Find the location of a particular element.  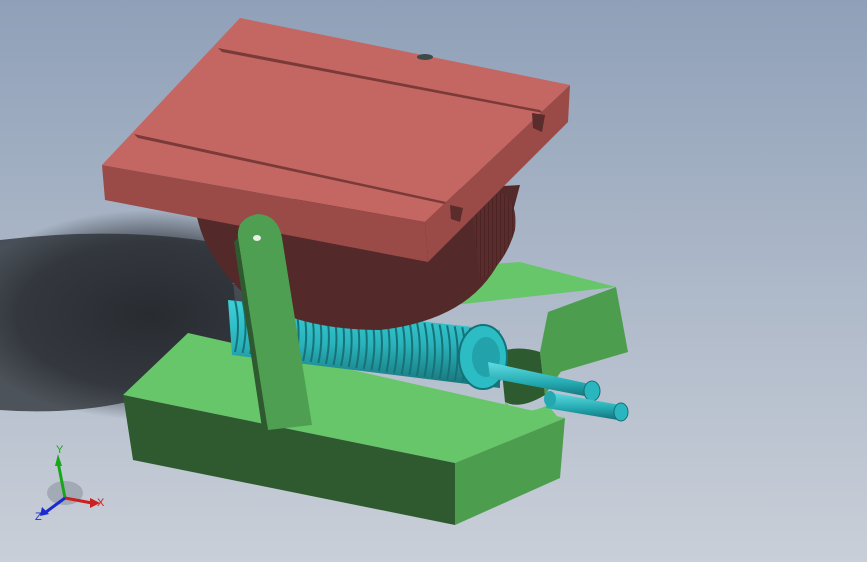

triad-x-label: X is located at coordinates (101, 503).